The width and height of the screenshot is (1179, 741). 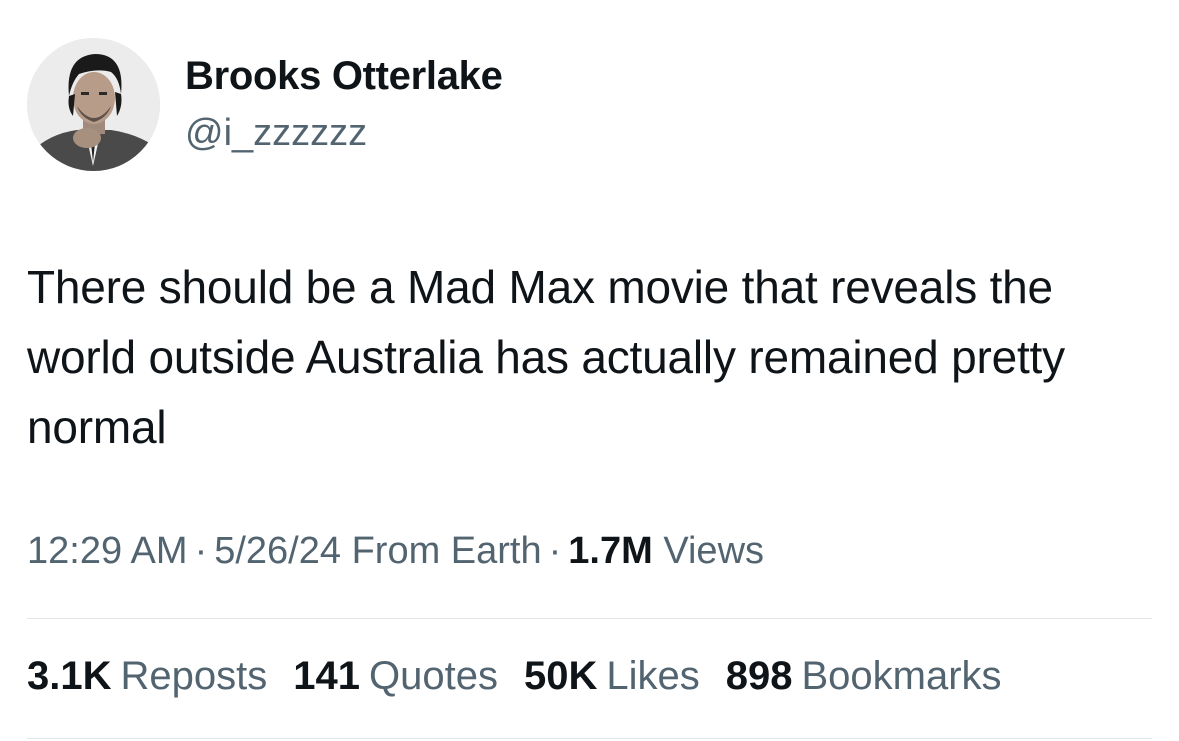 I want to click on quotes-stat: 141 Quotes, so click(x=395, y=676).